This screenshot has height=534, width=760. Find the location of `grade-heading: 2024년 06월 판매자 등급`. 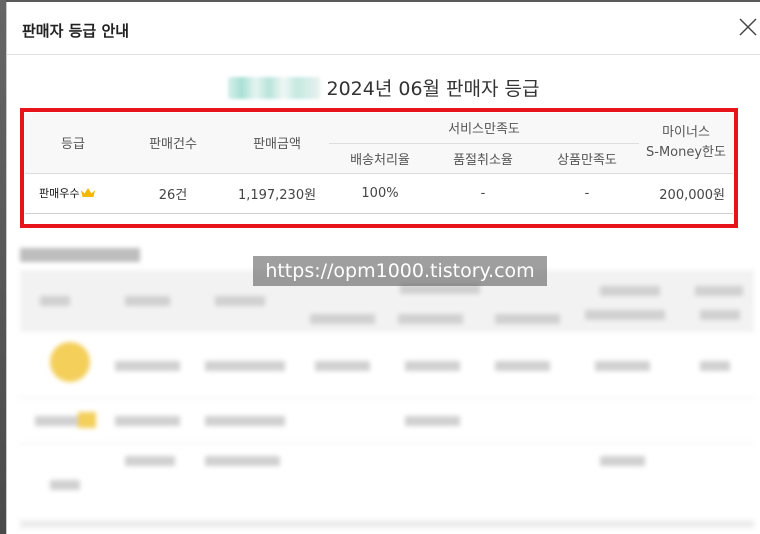

grade-heading: 2024년 06월 판매자 등급 is located at coordinates (383, 87).